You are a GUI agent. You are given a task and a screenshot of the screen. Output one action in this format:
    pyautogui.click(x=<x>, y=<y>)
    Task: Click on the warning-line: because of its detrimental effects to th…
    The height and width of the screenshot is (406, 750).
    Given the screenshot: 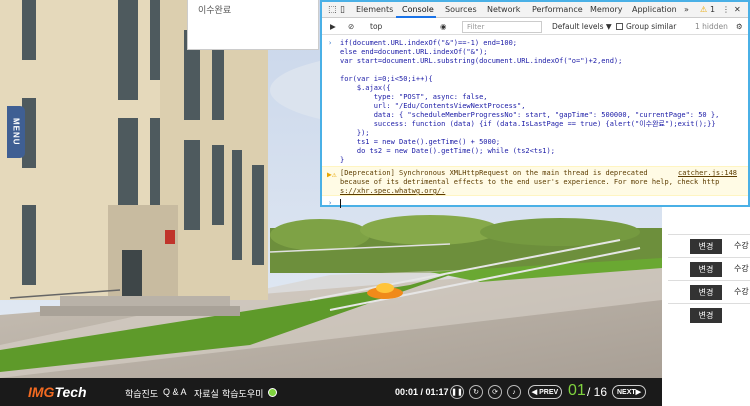 What is the action you would take?
    pyautogui.click(x=530, y=182)
    